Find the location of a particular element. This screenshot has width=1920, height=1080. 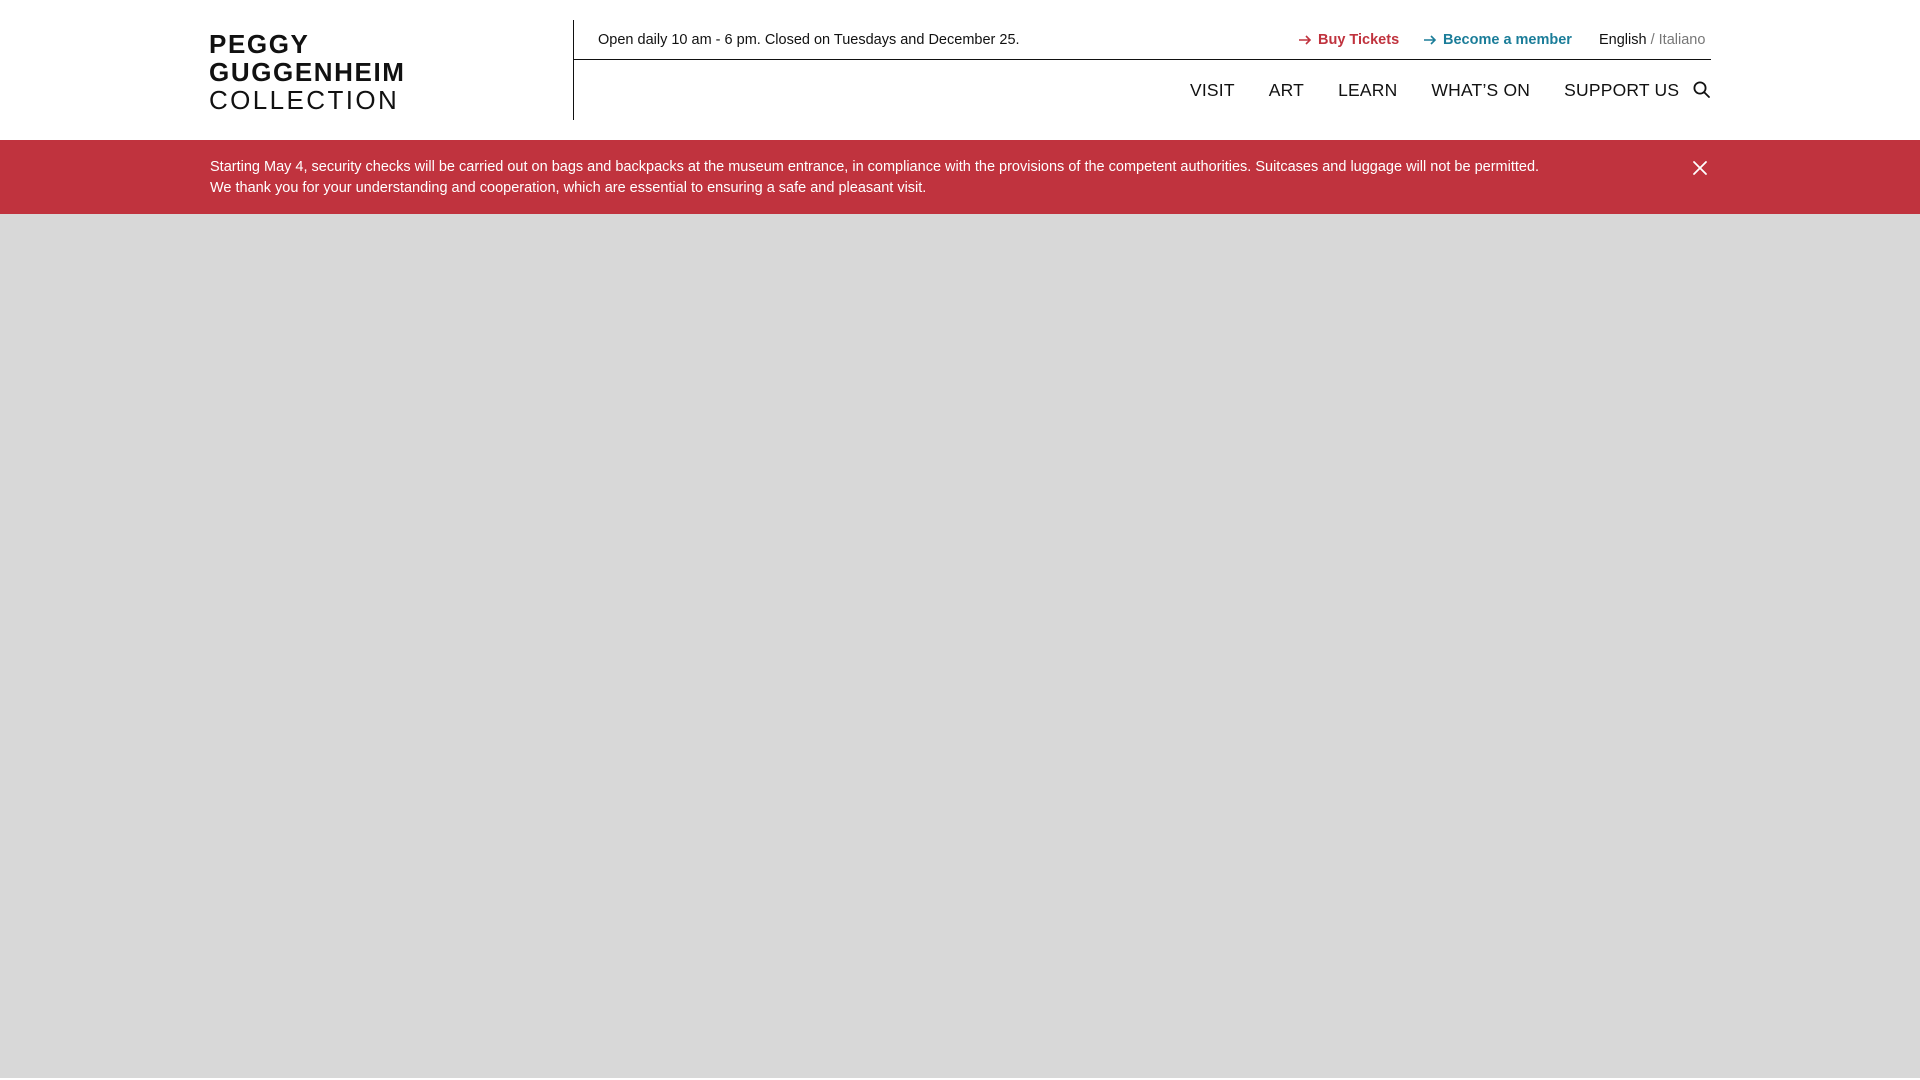

nav-item-art: ART is located at coordinates (1286, 90).